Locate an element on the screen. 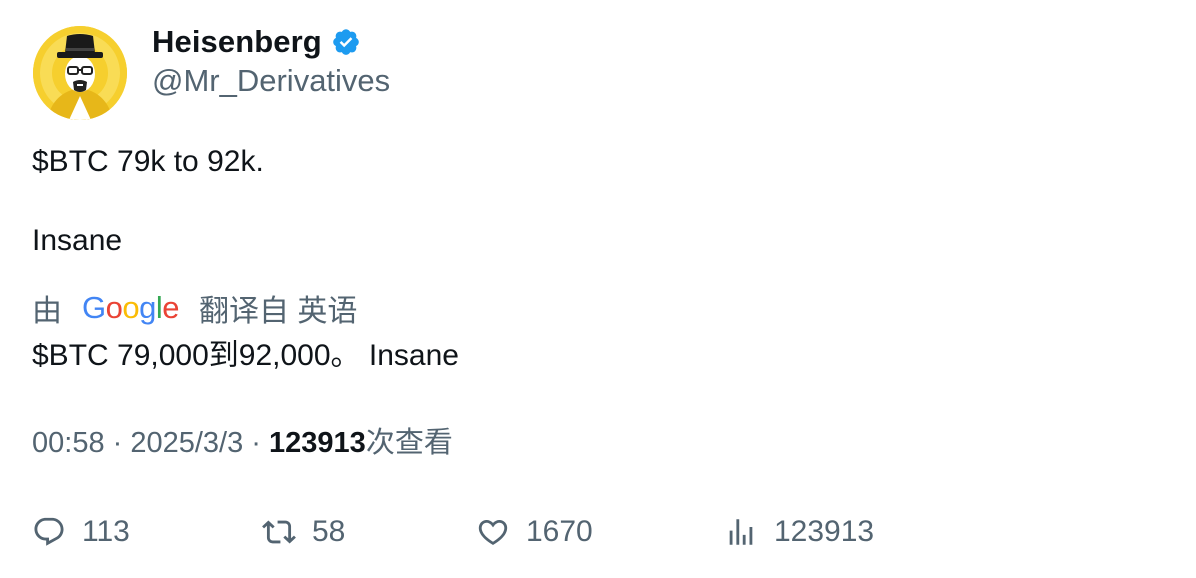 This screenshot has width=1196, height=578. action-bar: 113 58 1670 123913 is located at coordinates (598, 532).